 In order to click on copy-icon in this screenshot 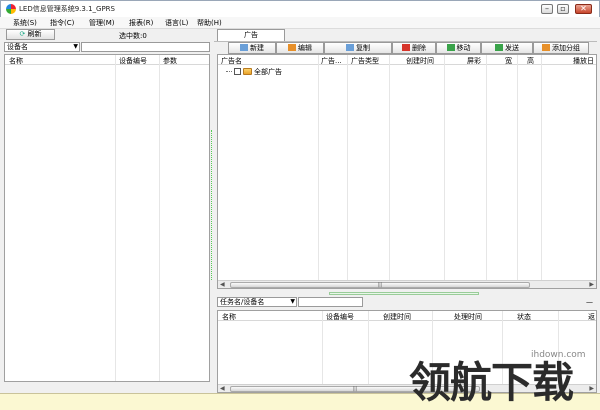, I will do `click(350, 47)`.